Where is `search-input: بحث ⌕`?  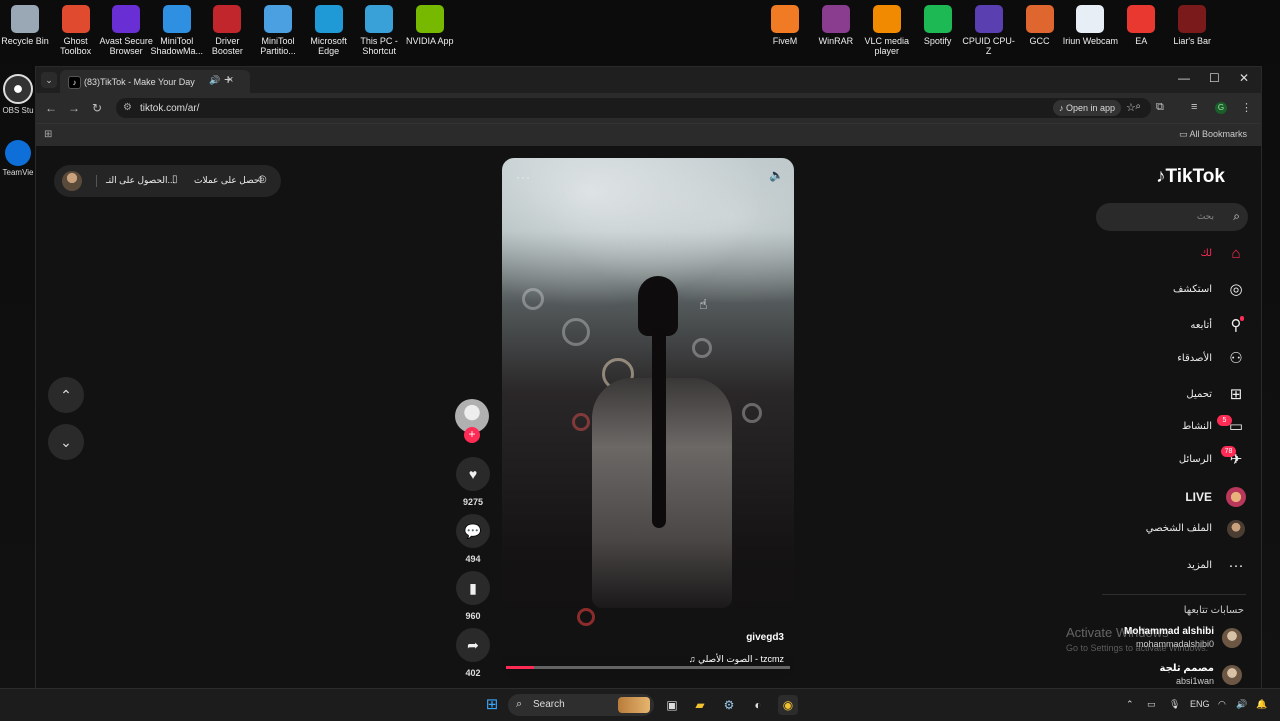 search-input: بحث ⌕ is located at coordinates (1172, 217).